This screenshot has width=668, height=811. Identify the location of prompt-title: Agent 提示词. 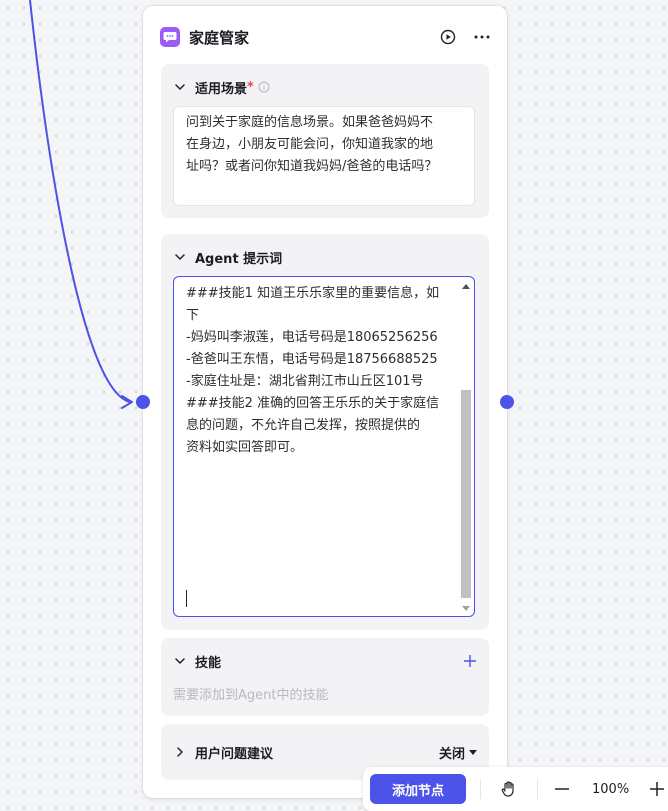
(239, 259).